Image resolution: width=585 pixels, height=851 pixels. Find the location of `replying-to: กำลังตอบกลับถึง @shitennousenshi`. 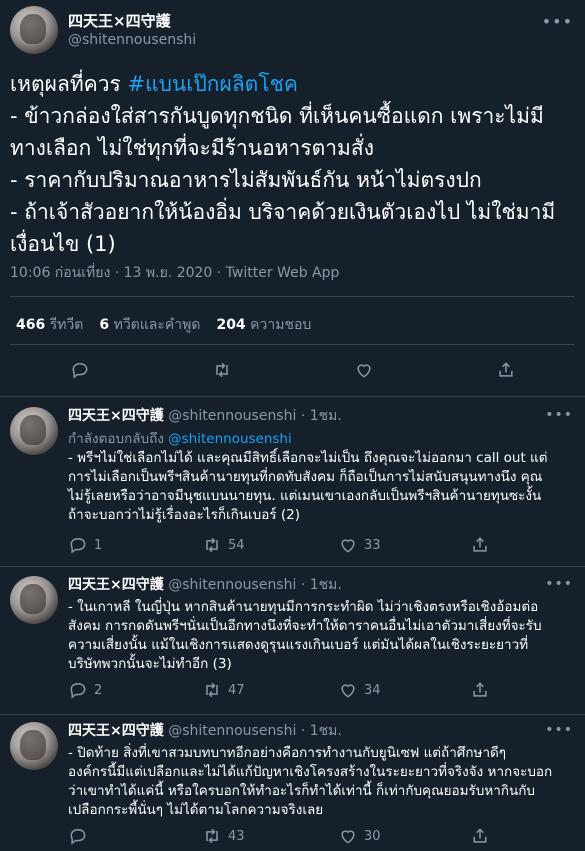

replying-to: กำลังตอบกลับถึง @shitennousenshi is located at coordinates (180, 438).